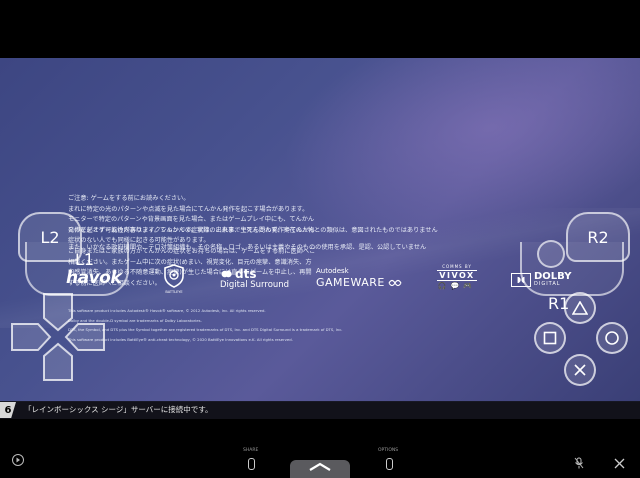  Describe the element at coordinates (350, 282) in the screenshot. I see `gameware-text: GAMEWARE` at that location.